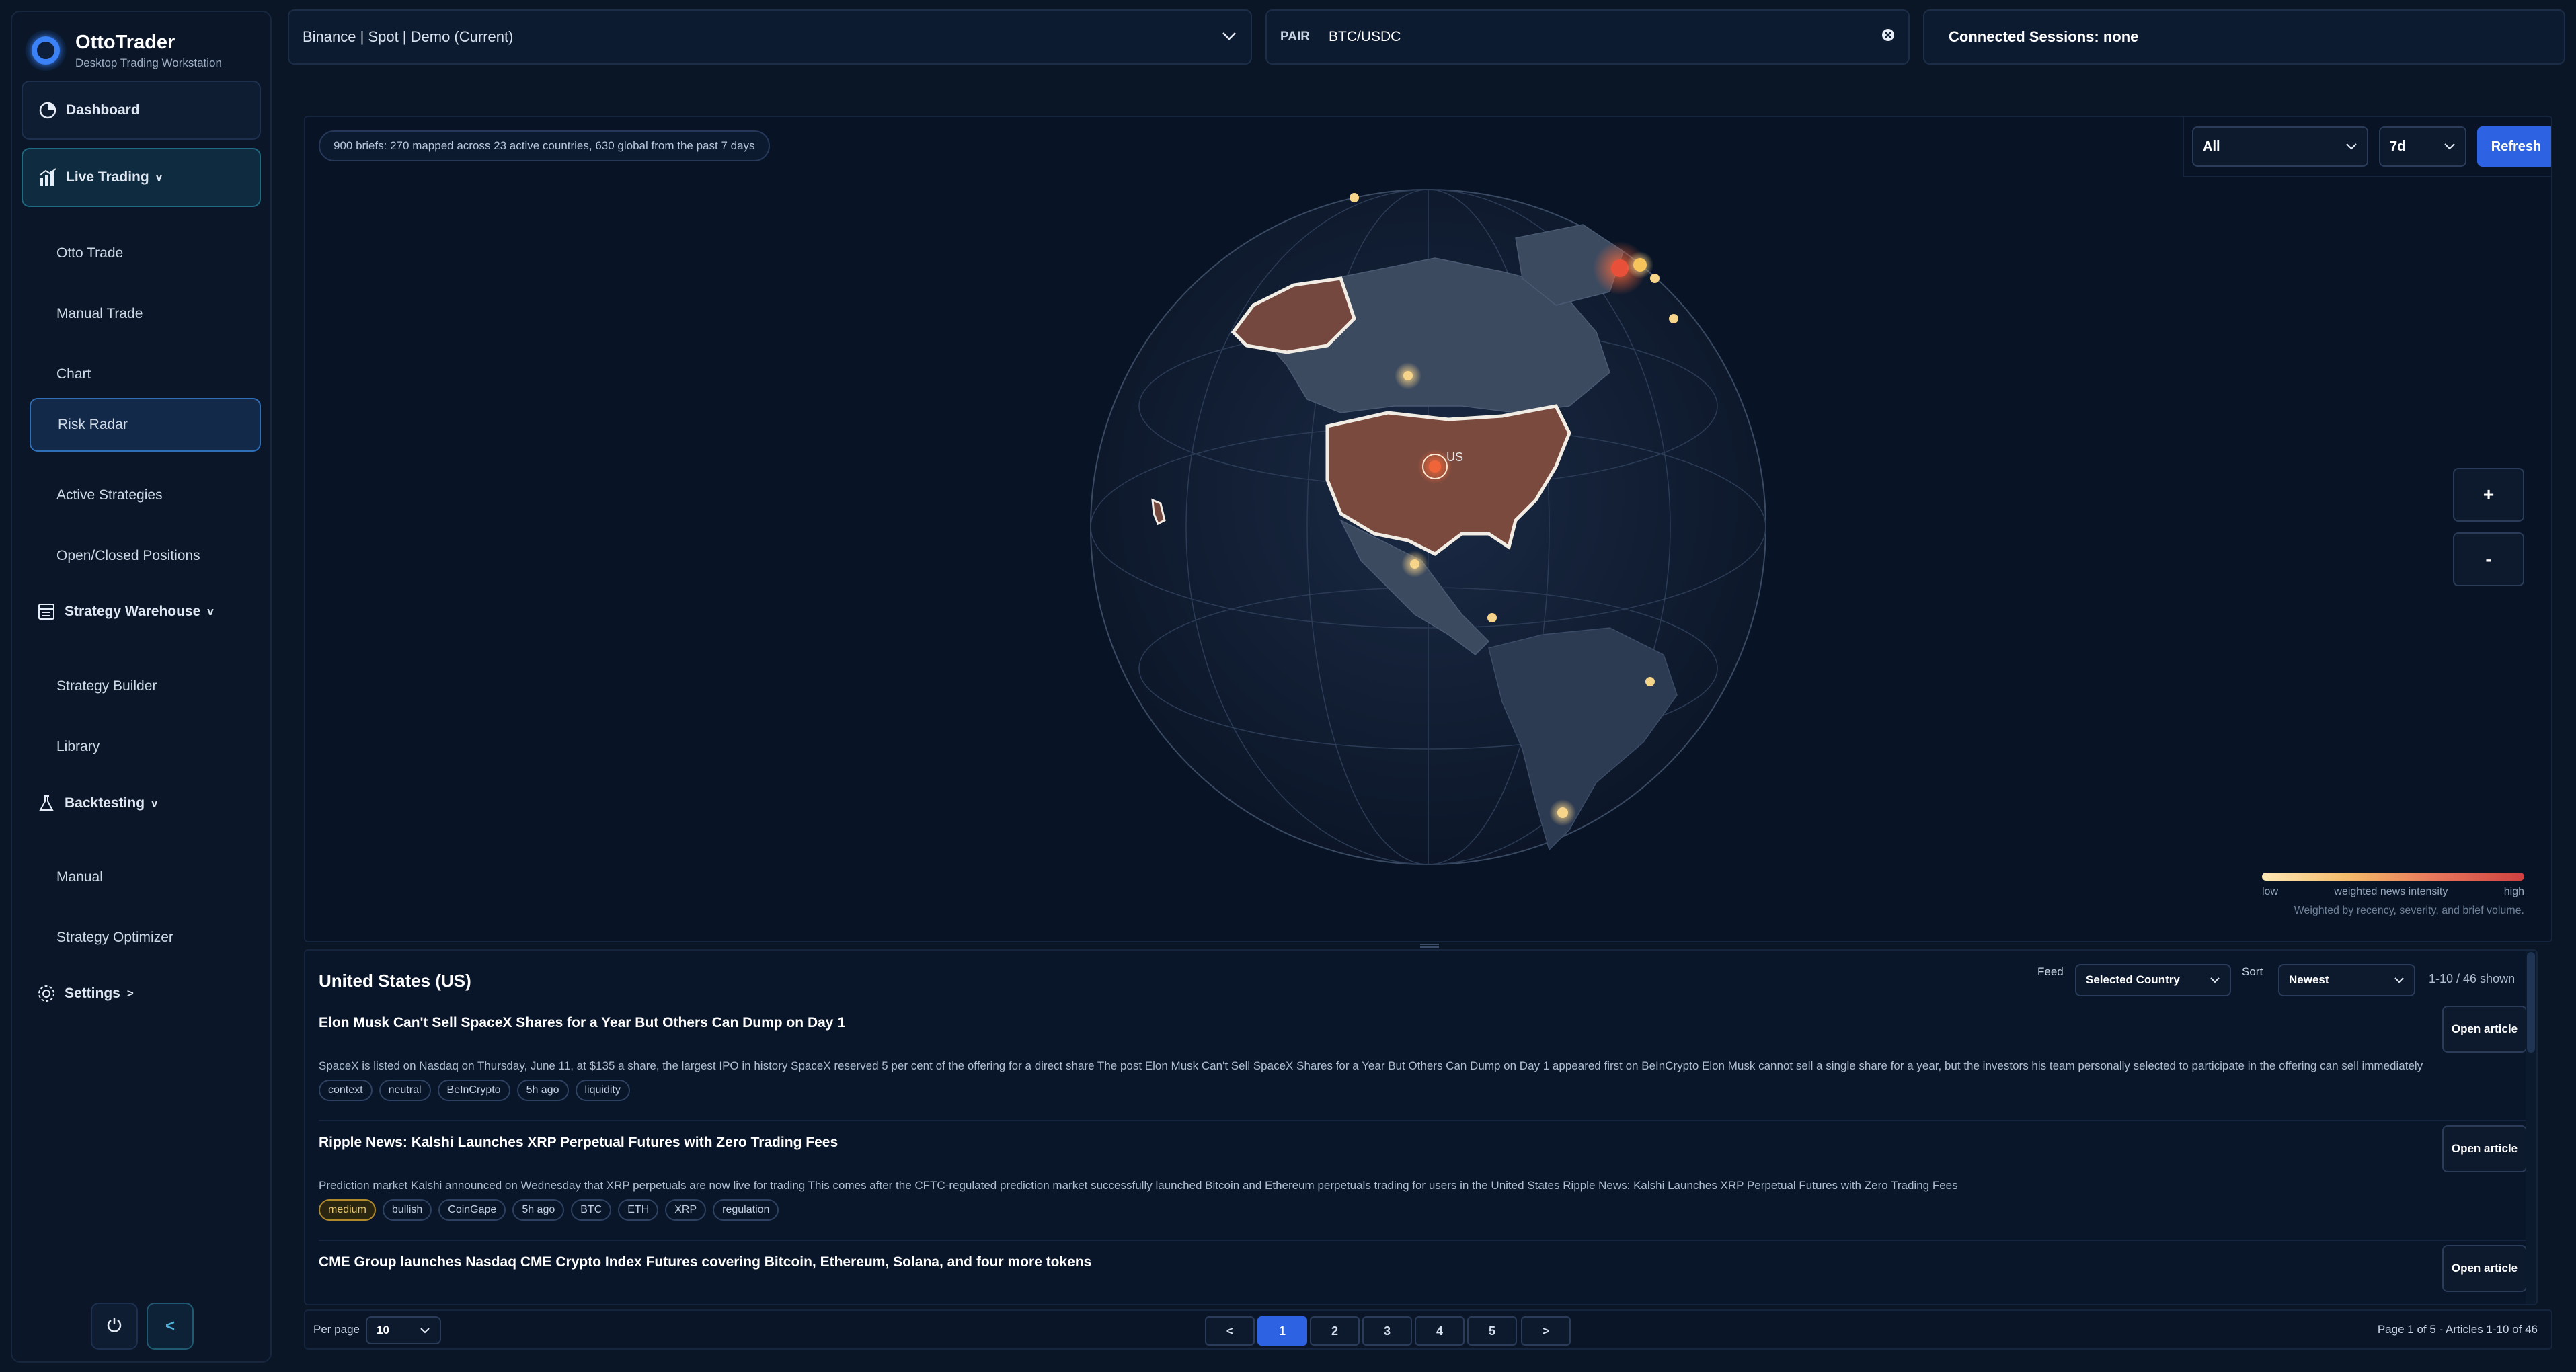 This screenshot has height=1372, width=2576. I want to click on warehouse-icon, so click(46, 612).